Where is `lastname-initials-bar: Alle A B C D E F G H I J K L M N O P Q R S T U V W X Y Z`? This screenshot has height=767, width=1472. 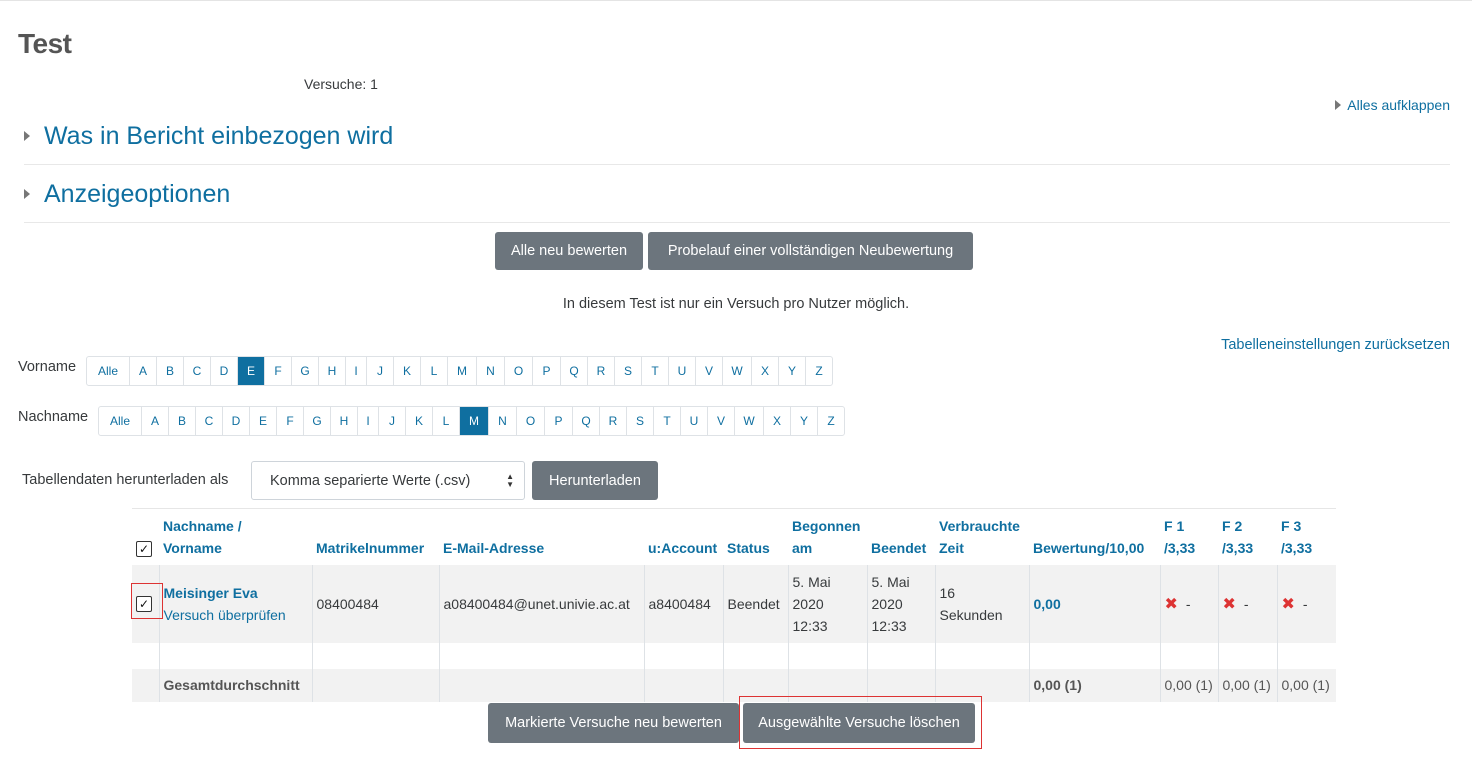 lastname-initials-bar: Alle A B C D E F G H I J K L M N O P Q R S T U V W X Y Z is located at coordinates (471, 421).